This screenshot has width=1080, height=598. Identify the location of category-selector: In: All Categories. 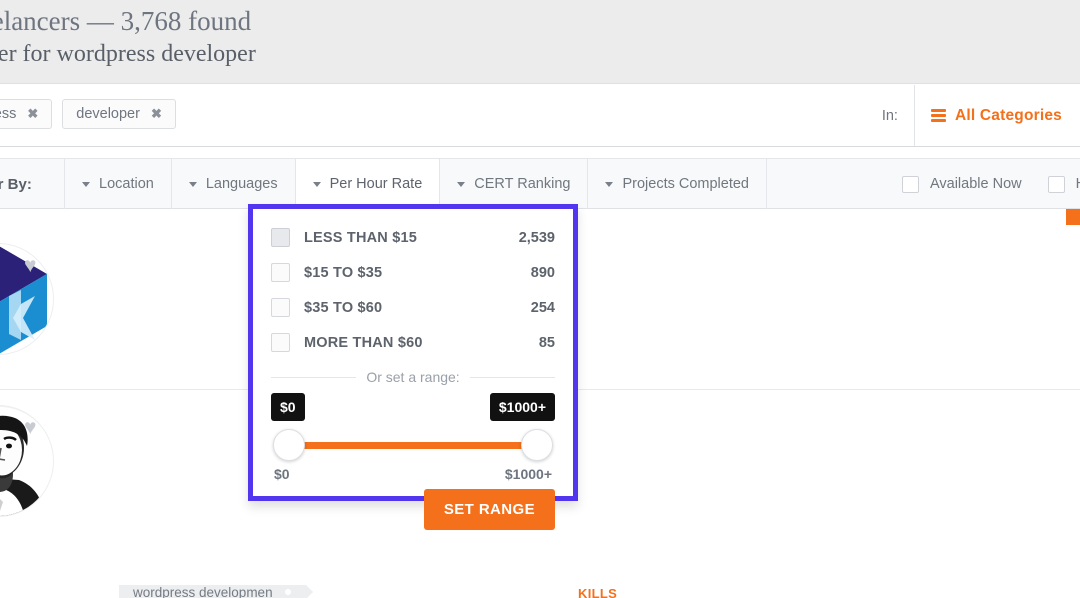
(972, 115).